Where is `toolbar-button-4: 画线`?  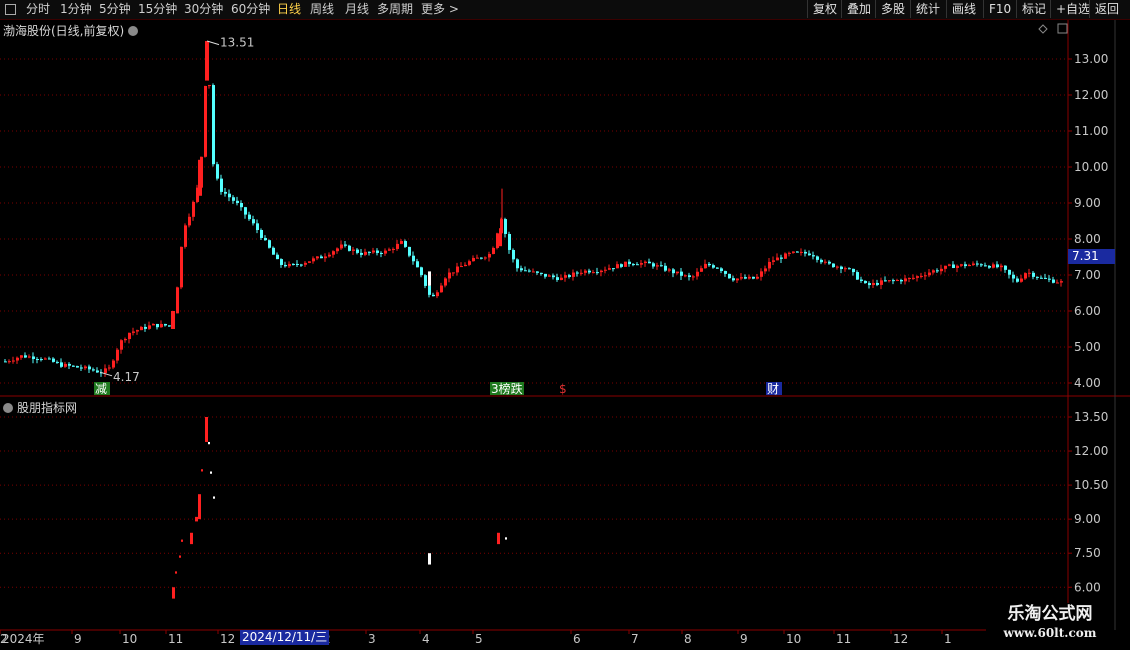 toolbar-button-4: 画线 is located at coordinates (963, 9).